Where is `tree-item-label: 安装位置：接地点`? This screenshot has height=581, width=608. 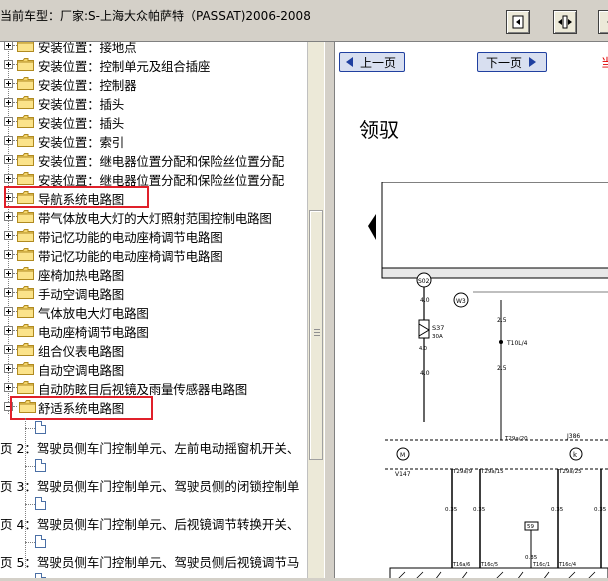 tree-item-label: 安装位置：接地点 is located at coordinates (87, 48).